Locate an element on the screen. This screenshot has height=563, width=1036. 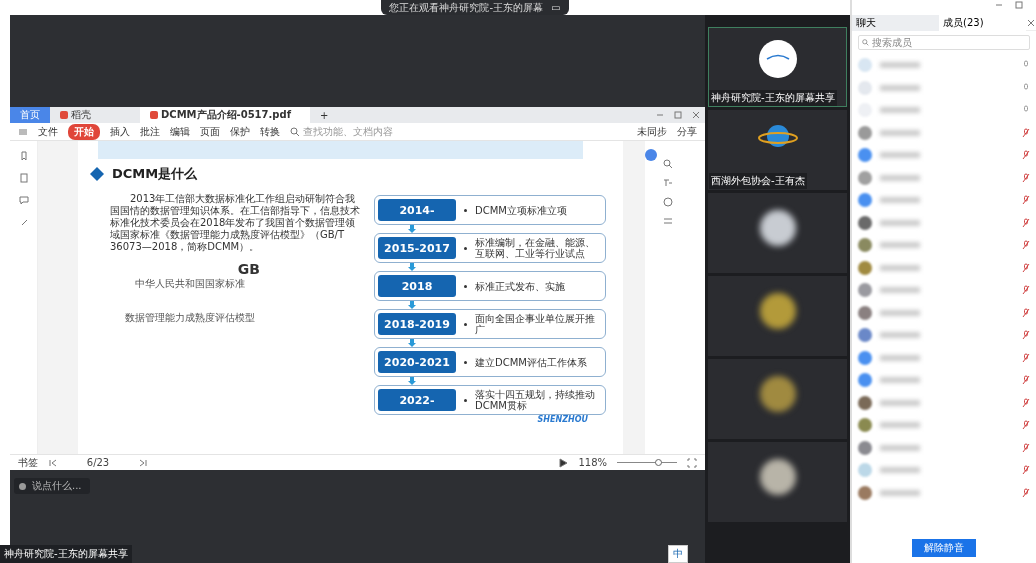
ribbon-tab: 转换 is located at coordinates (270, 131).